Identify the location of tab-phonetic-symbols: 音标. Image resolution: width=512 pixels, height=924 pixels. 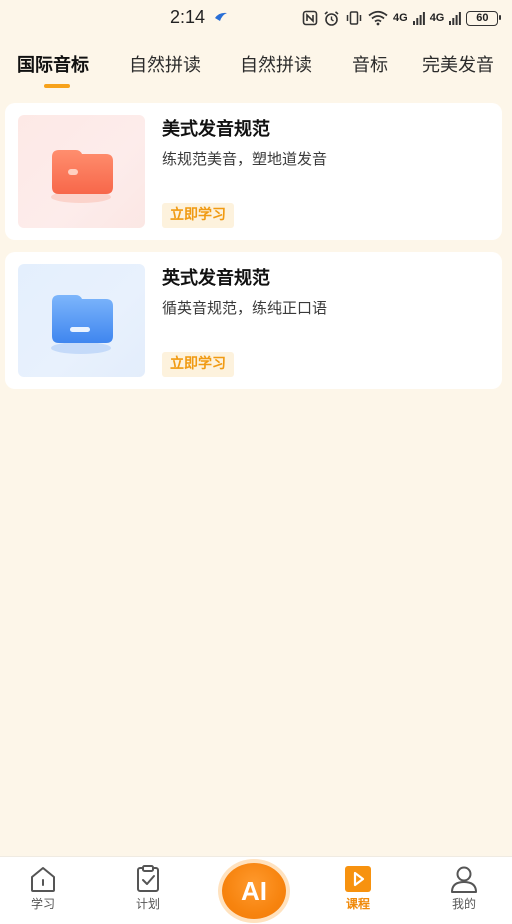
(370, 64).